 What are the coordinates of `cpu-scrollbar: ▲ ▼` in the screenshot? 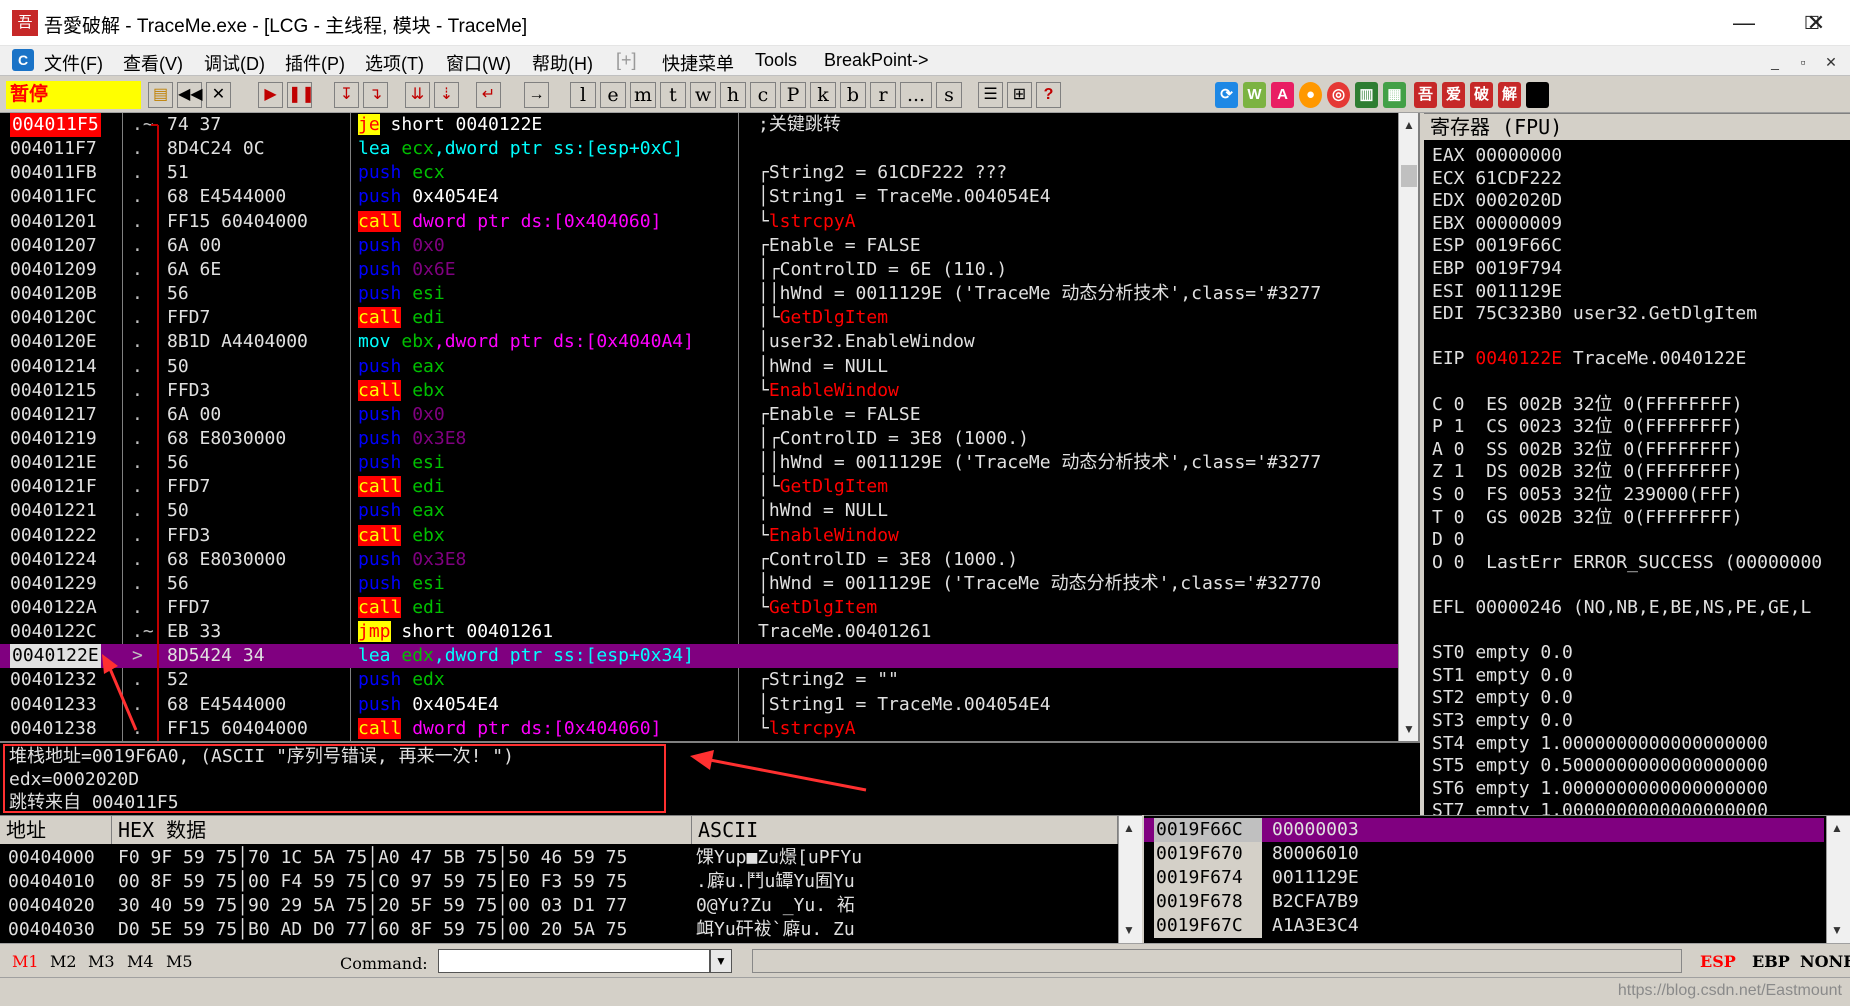 It's located at (1408, 427).